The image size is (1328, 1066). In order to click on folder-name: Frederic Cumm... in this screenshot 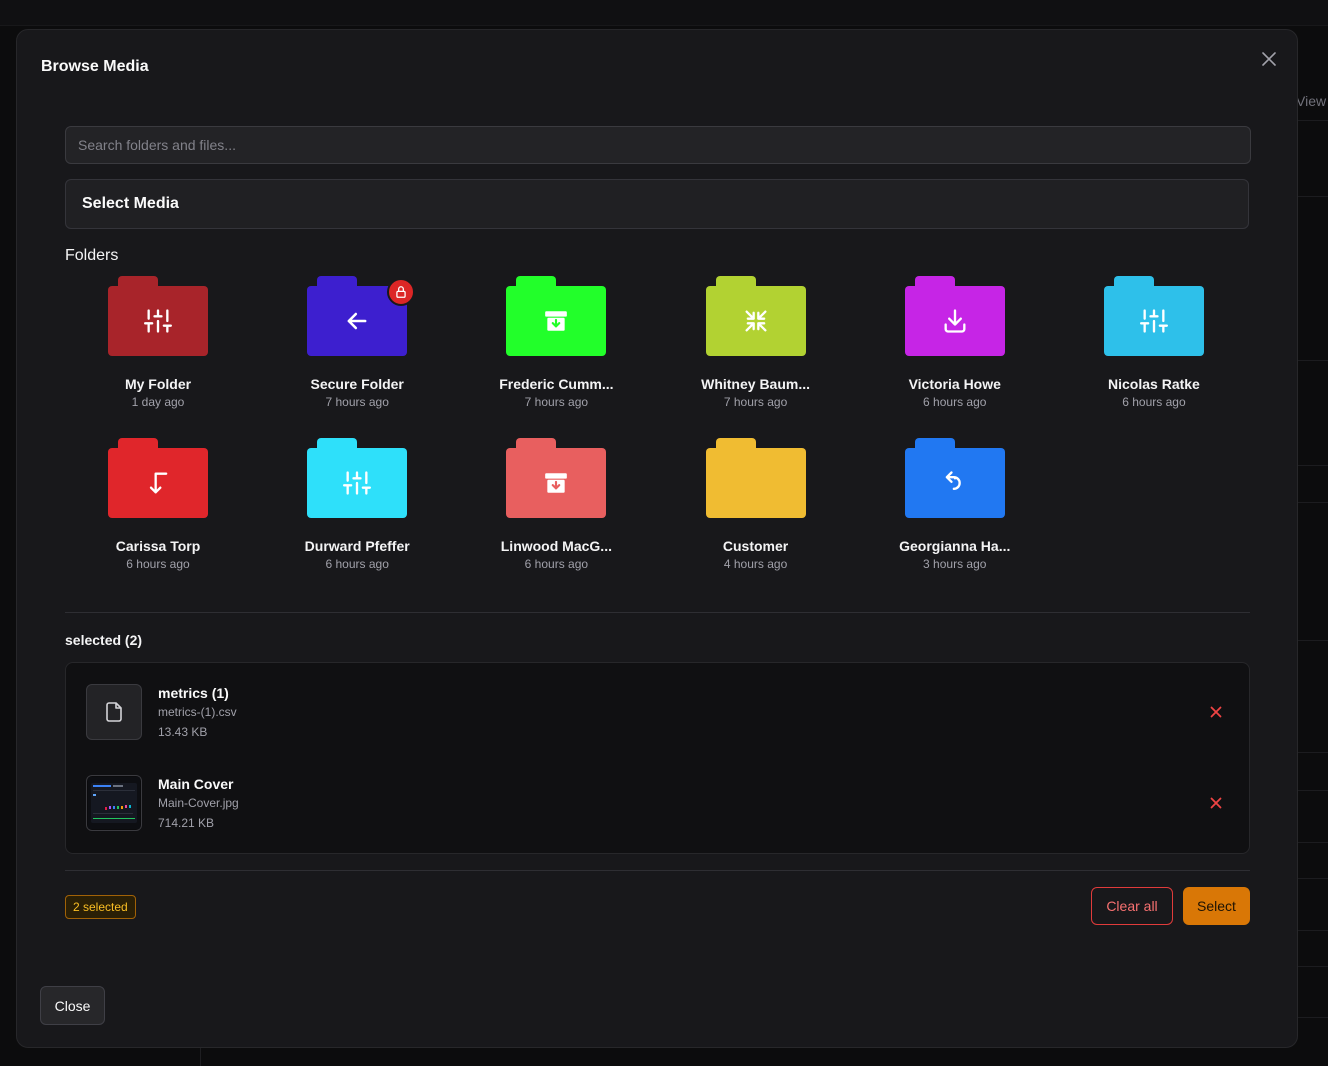, I will do `click(556, 384)`.